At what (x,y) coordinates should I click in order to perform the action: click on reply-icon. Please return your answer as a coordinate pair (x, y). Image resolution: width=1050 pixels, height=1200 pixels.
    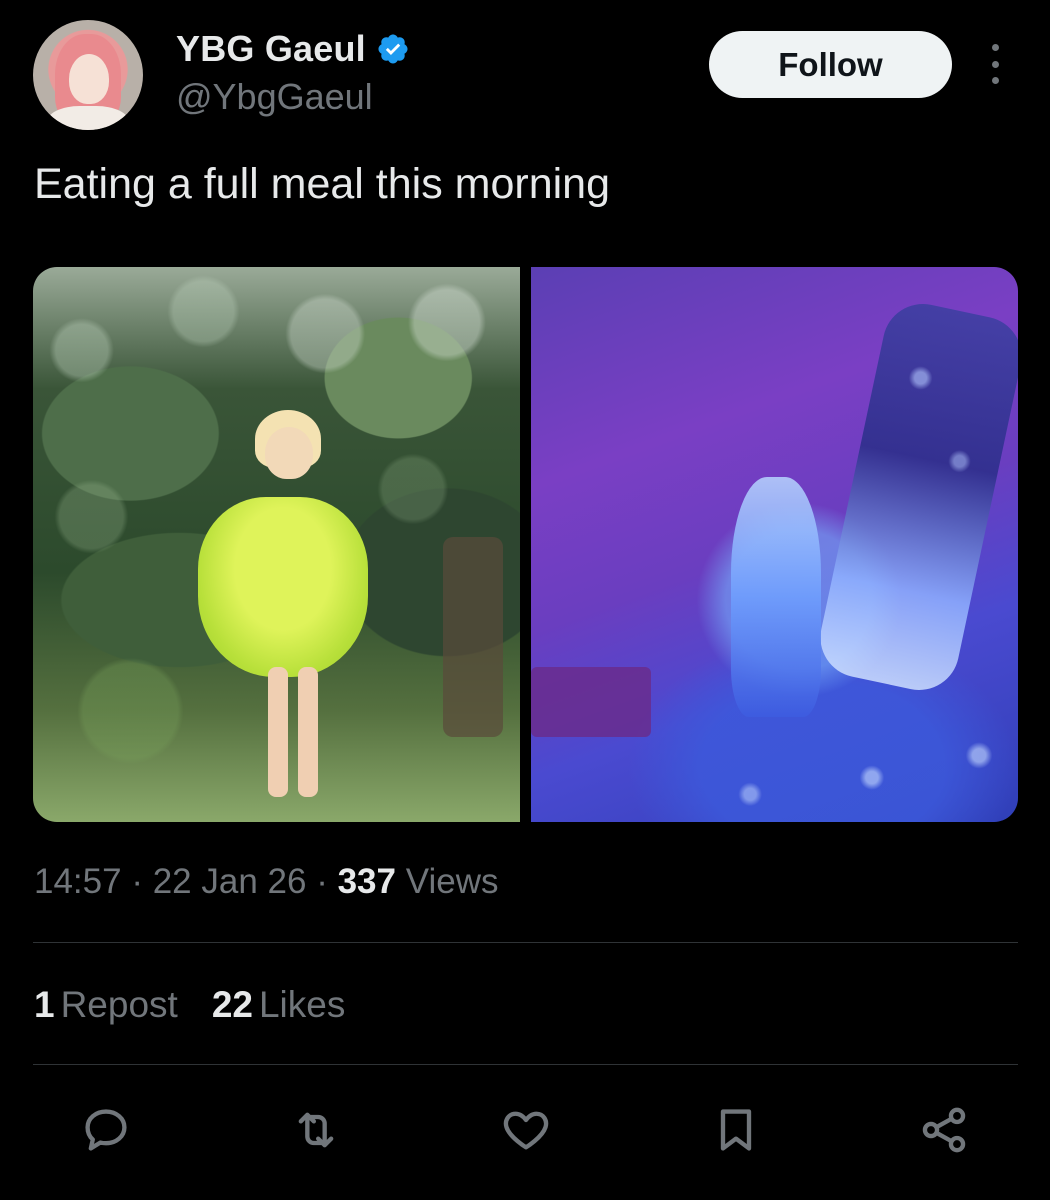
    Looking at the image, I should click on (106, 1130).